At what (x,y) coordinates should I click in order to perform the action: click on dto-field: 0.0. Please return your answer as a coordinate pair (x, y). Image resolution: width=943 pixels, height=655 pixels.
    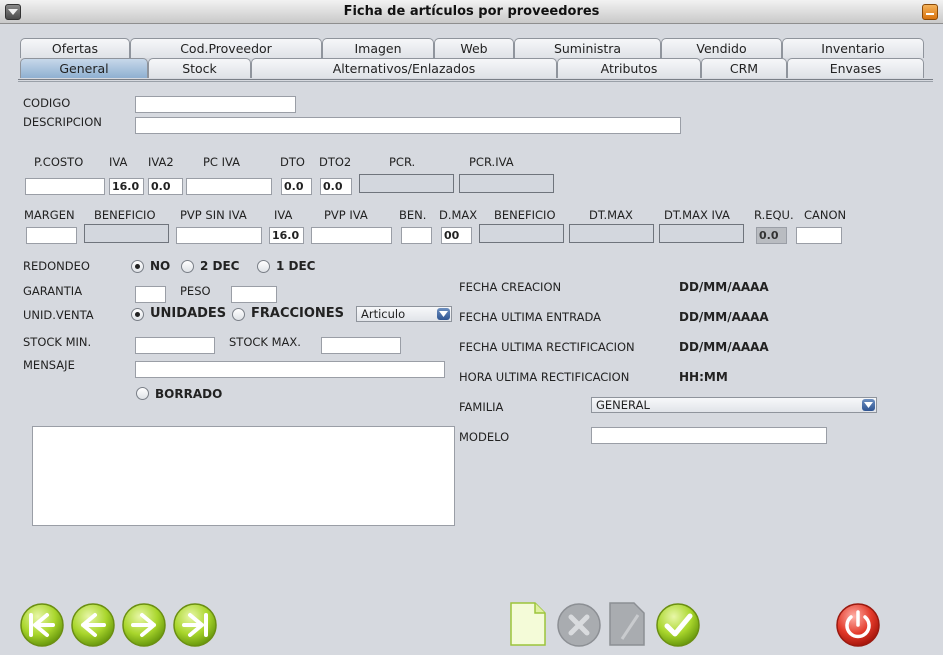
    Looking at the image, I should click on (296, 186).